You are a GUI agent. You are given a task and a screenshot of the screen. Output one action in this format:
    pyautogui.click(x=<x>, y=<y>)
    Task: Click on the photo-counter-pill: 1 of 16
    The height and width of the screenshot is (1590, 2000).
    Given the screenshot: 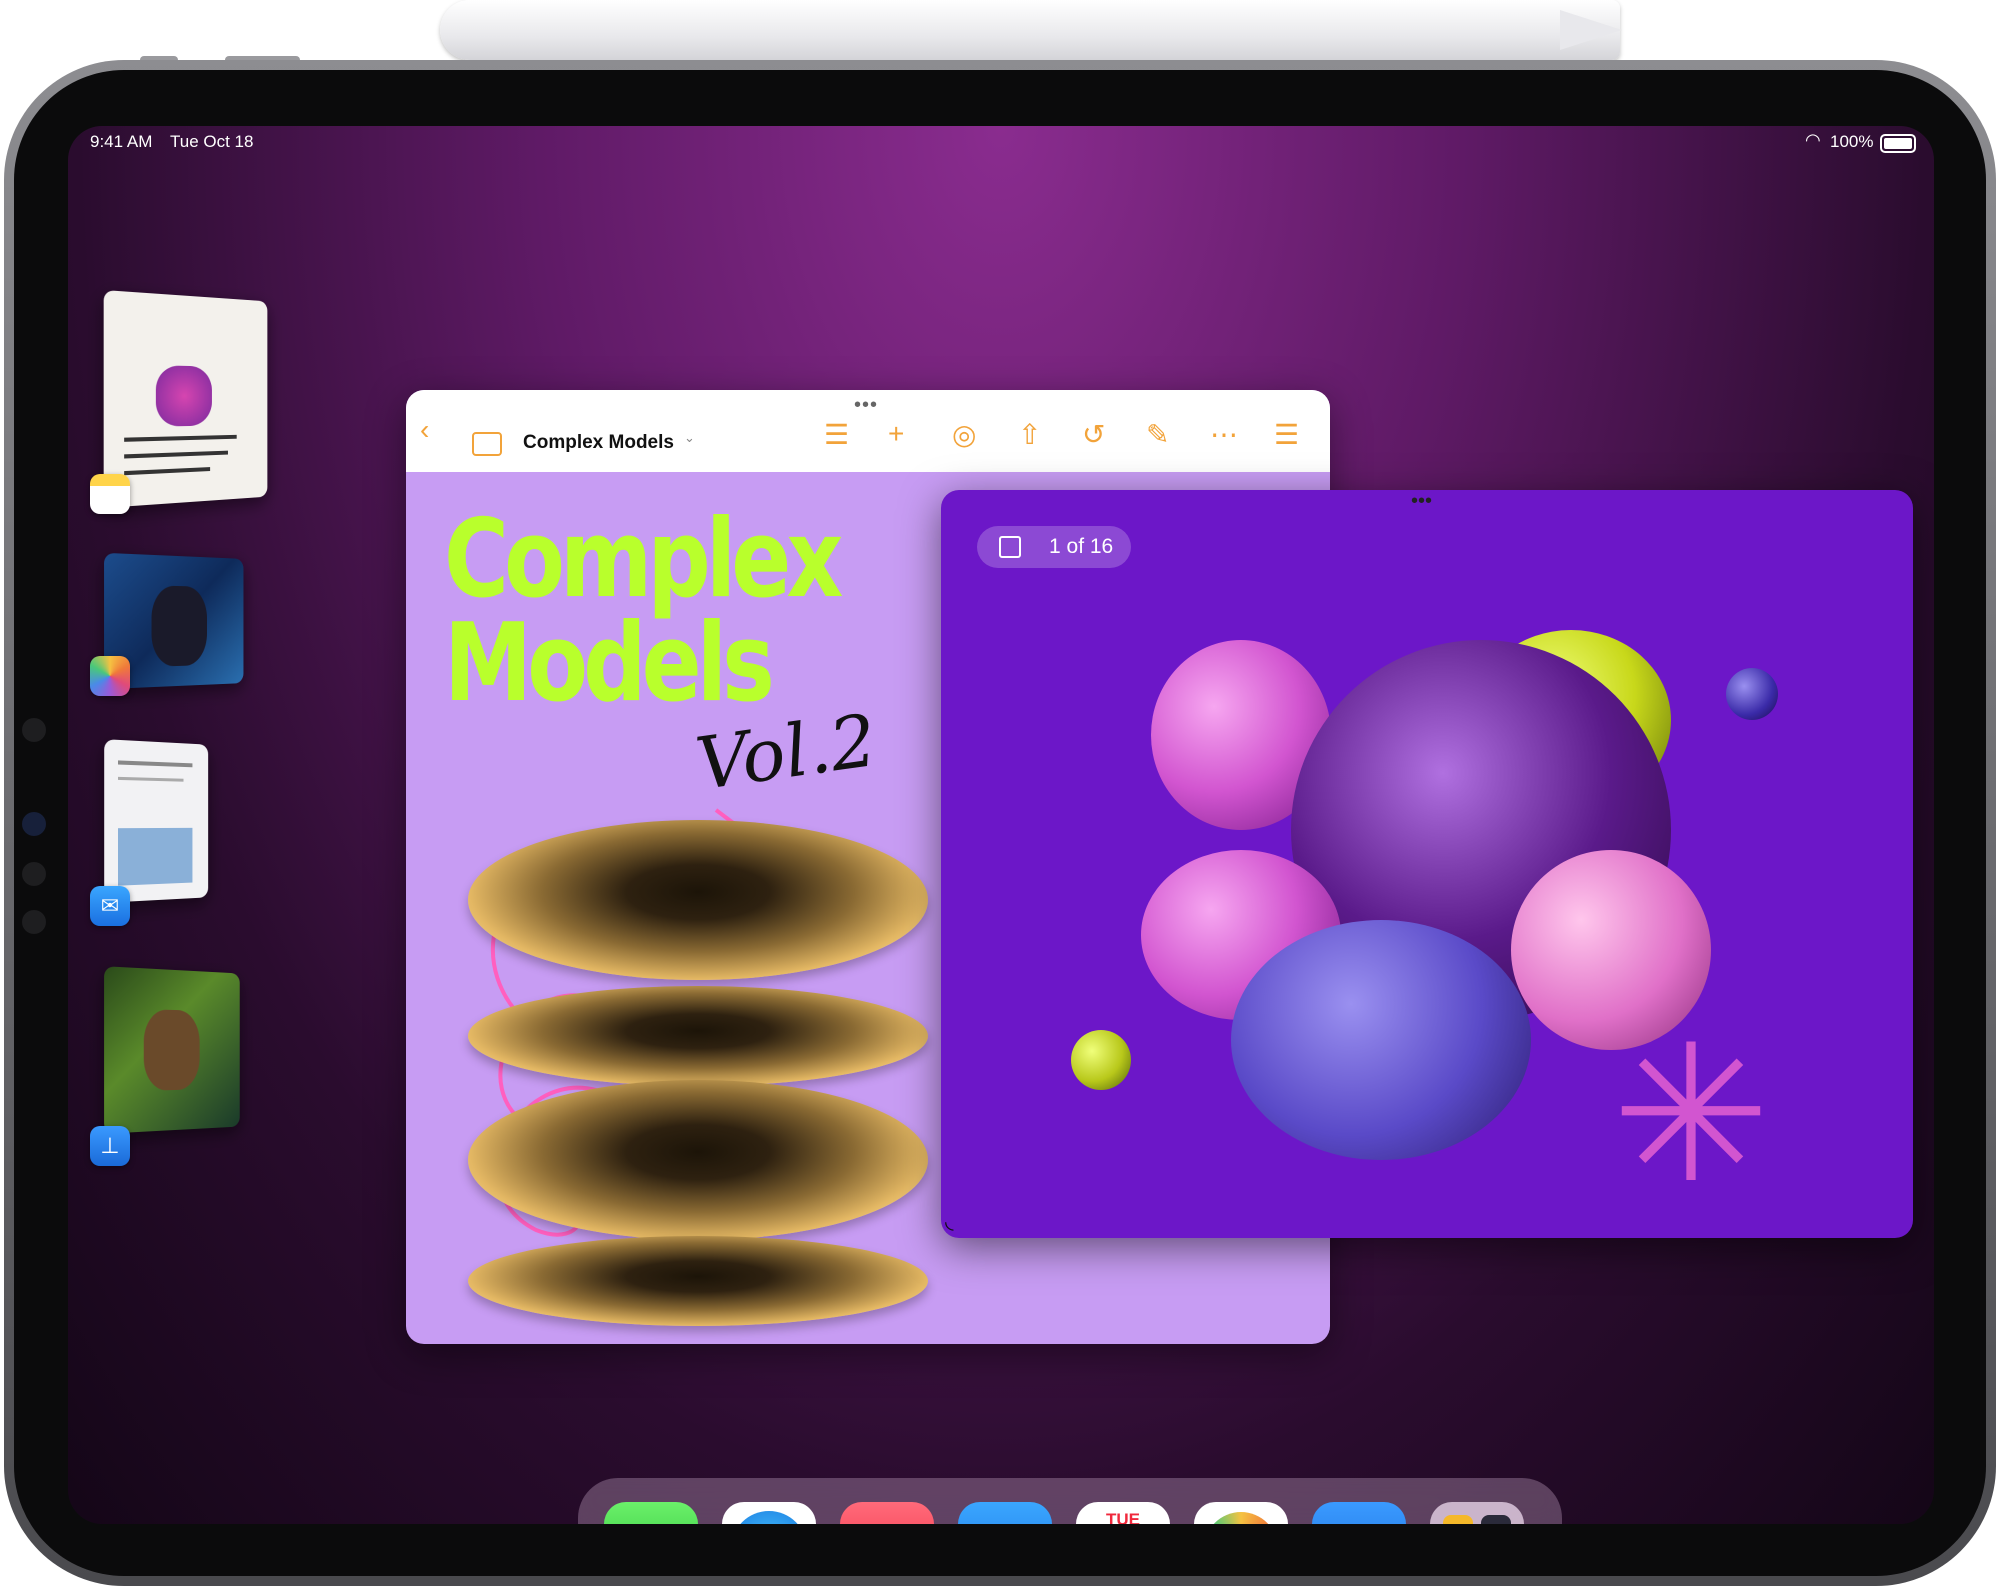 What is the action you would take?
    pyautogui.click(x=1054, y=547)
    